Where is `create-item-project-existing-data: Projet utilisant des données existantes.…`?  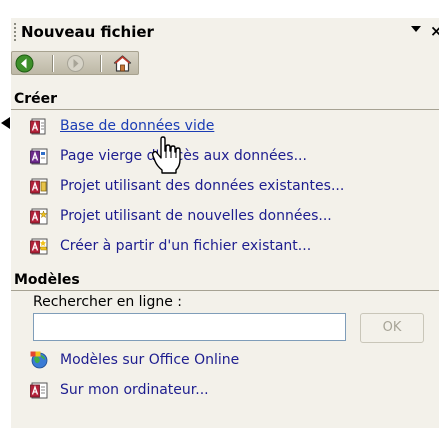
create-item-project-existing-data: Projet utilisant des données existantes.… is located at coordinates (234, 187).